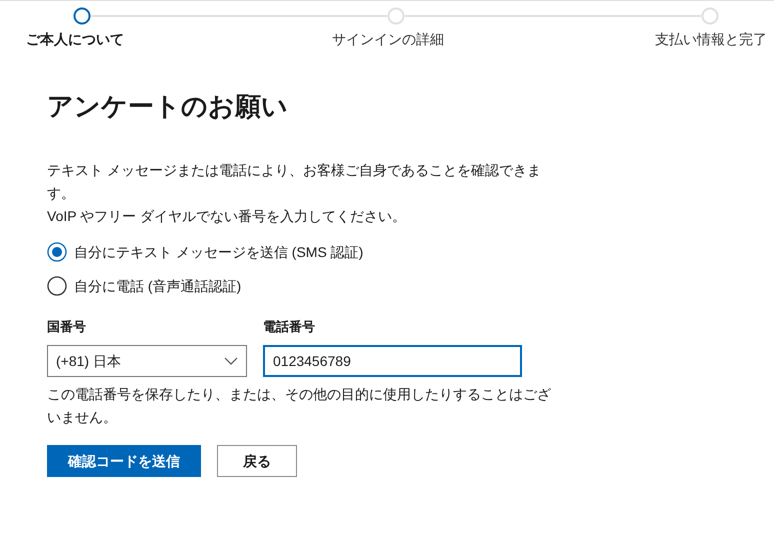 This screenshot has width=774, height=539. What do you see at coordinates (257, 461) in the screenshot?
I see `back-button: 戻る` at bounding box center [257, 461].